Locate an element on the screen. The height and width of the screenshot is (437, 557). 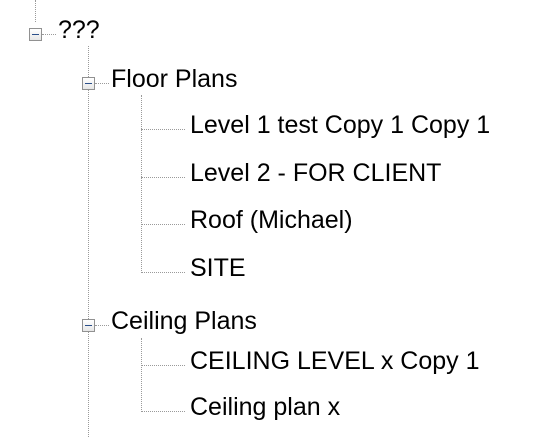
tree-leaf-roof: Roof (Michael) is located at coordinates (271, 220).